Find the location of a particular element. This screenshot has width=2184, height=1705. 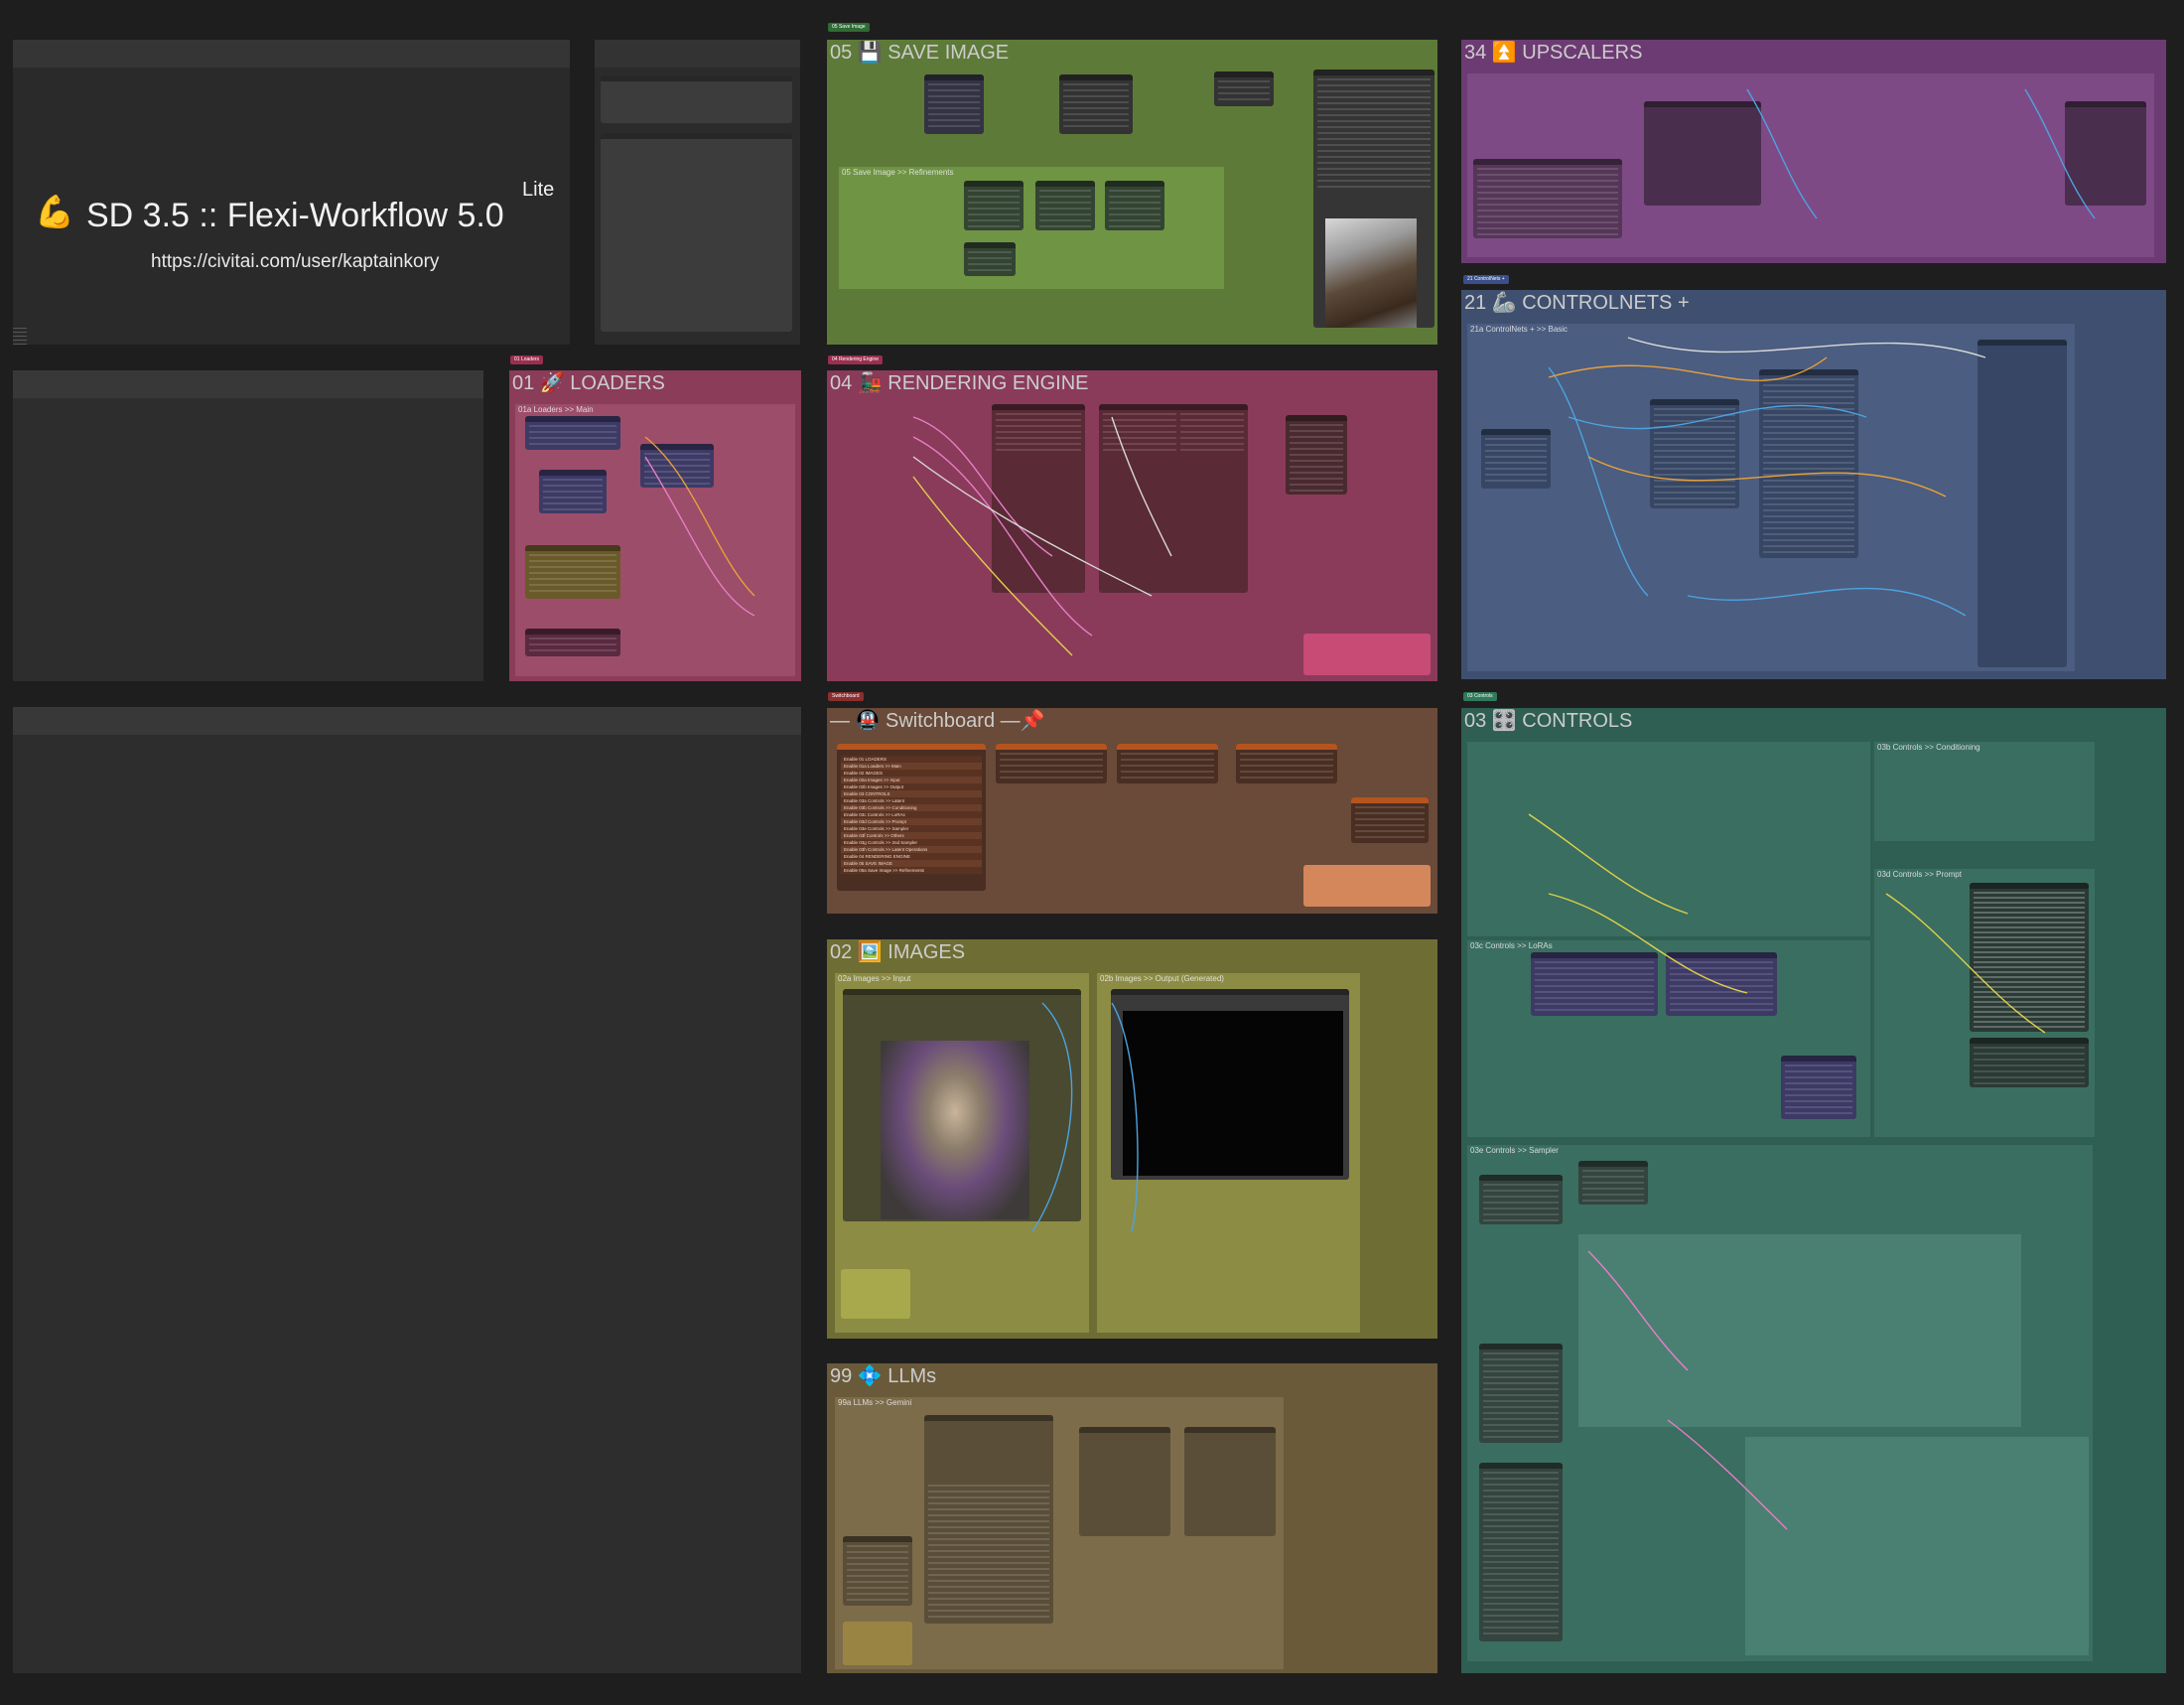

node-scheduler is located at coordinates (1613, 1183).